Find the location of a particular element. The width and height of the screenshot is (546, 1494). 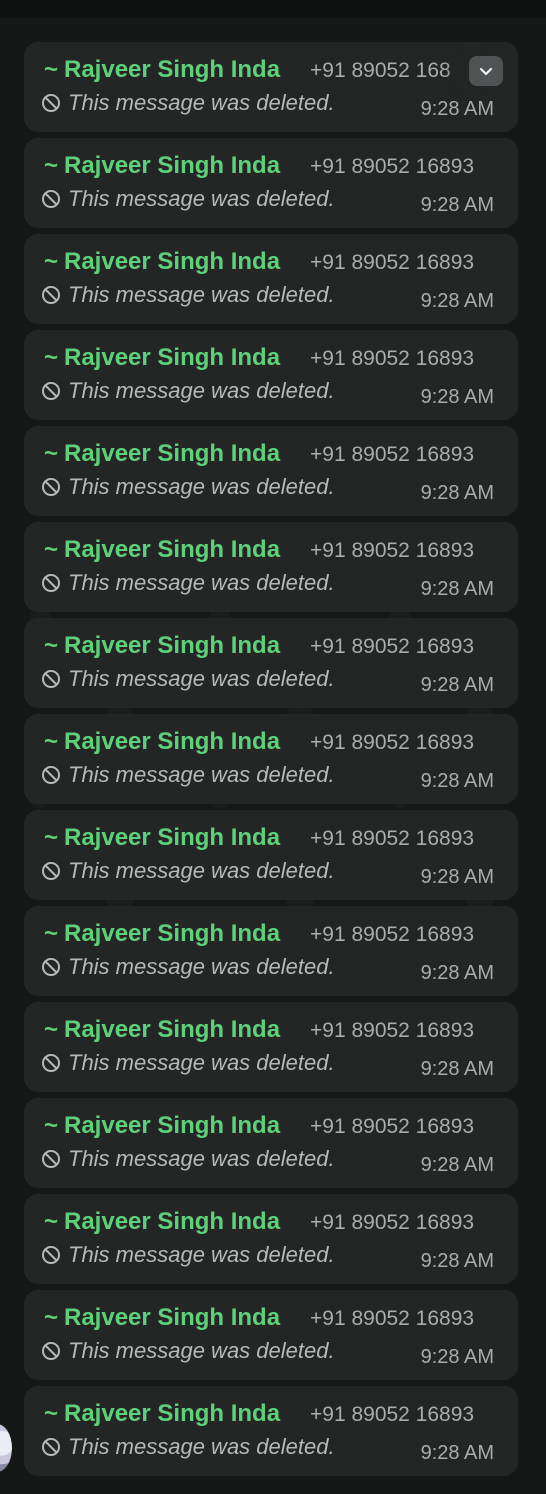

chevron-down-icon is located at coordinates (486, 71).